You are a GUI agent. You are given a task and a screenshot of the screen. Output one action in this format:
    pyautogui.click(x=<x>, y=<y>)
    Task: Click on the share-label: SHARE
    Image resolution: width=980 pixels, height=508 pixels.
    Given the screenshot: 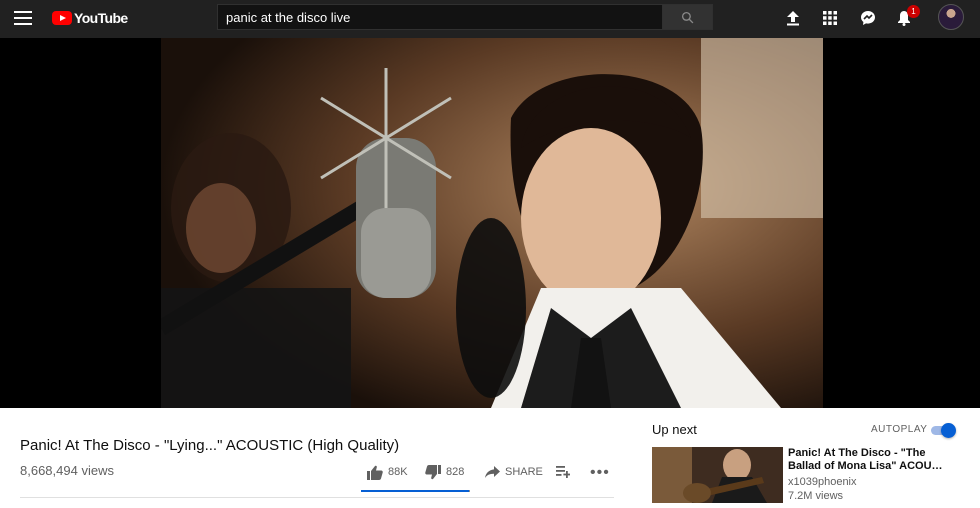 What is the action you would take?
    pyautogui.click(x=524, y=472)
    